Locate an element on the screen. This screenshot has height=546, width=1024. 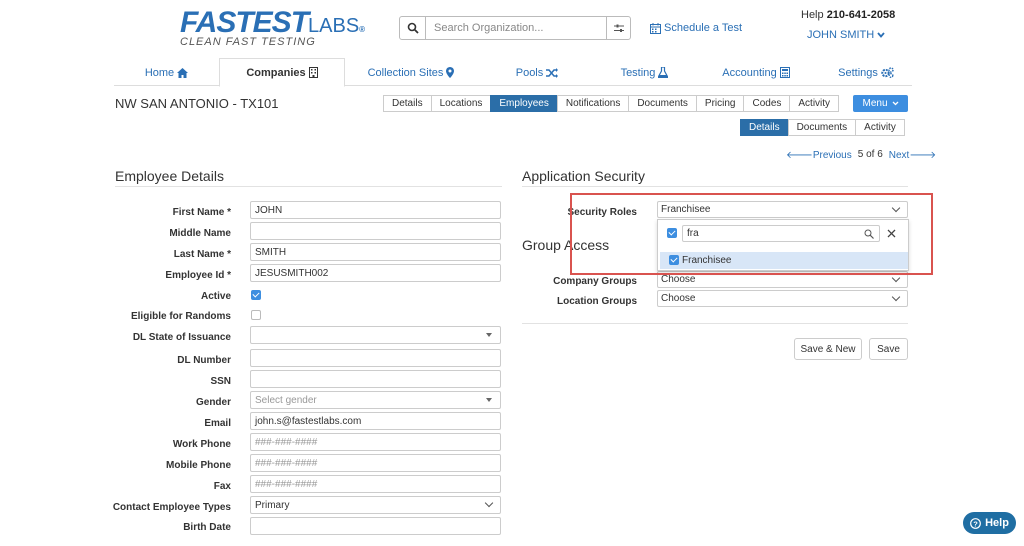
flask-icon is located at coordinates (663, 72).